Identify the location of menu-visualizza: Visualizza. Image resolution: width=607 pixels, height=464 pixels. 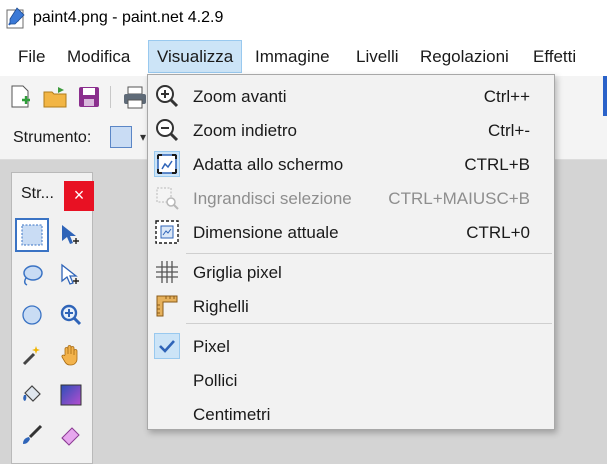
(195, 56).